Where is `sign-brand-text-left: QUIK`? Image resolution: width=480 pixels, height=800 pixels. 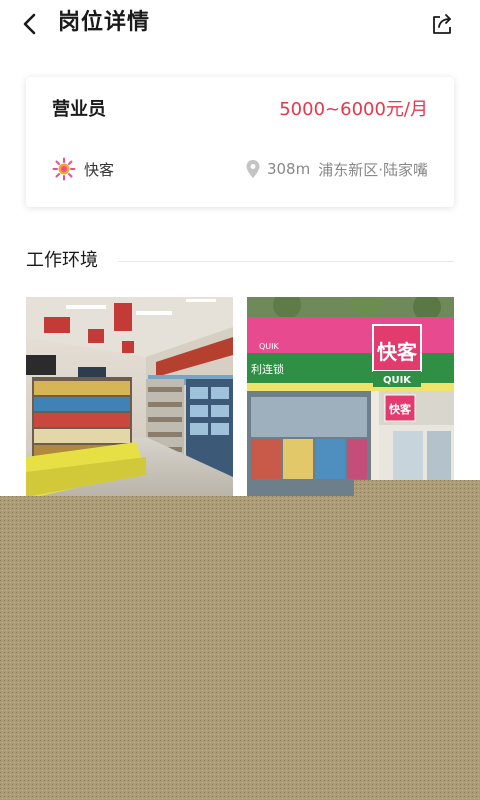
sign-brand-text-left: QUIK is located at coordinates (269, 346).